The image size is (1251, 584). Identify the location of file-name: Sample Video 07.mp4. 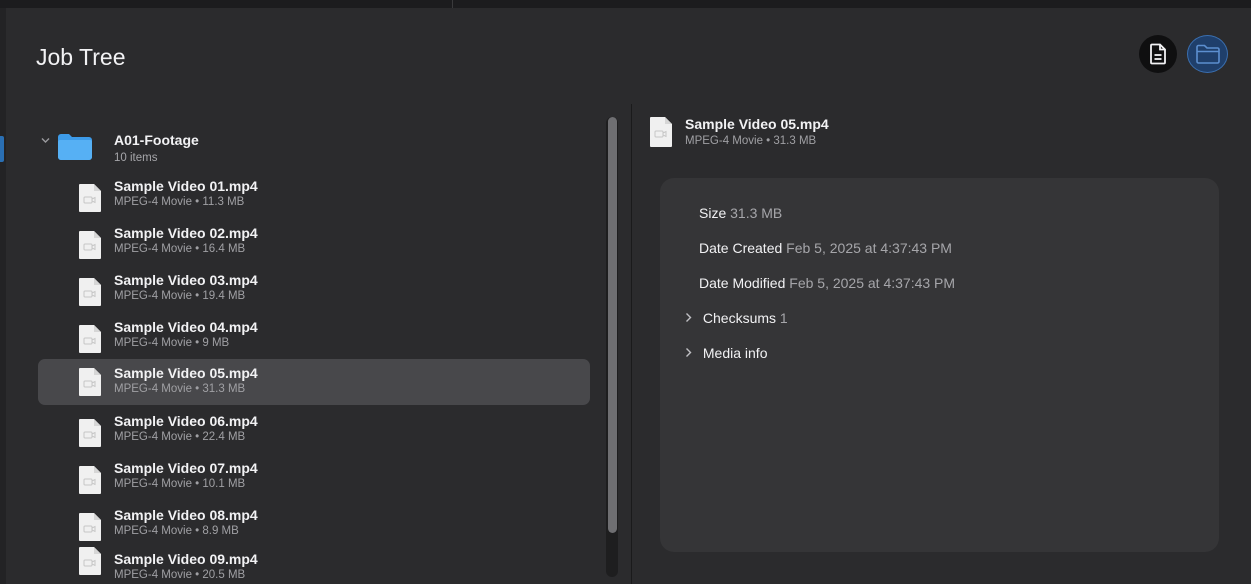
(186, 468).